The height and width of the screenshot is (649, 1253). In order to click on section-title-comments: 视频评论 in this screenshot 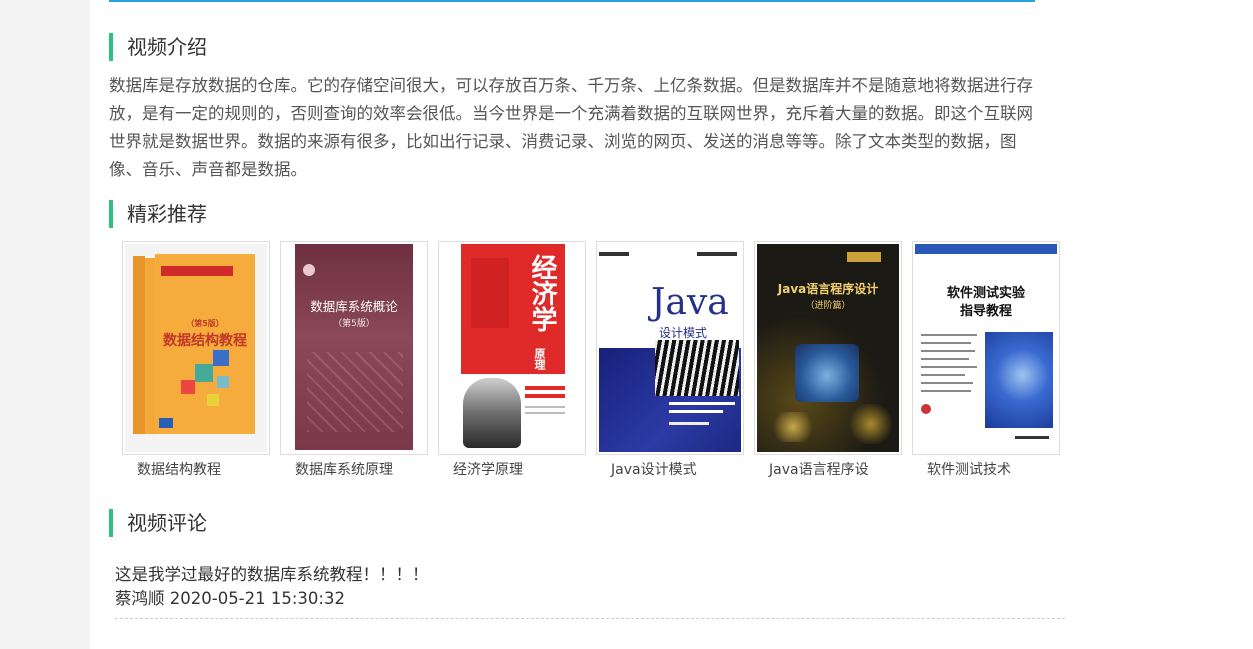, I will do `click(158, 523)`.